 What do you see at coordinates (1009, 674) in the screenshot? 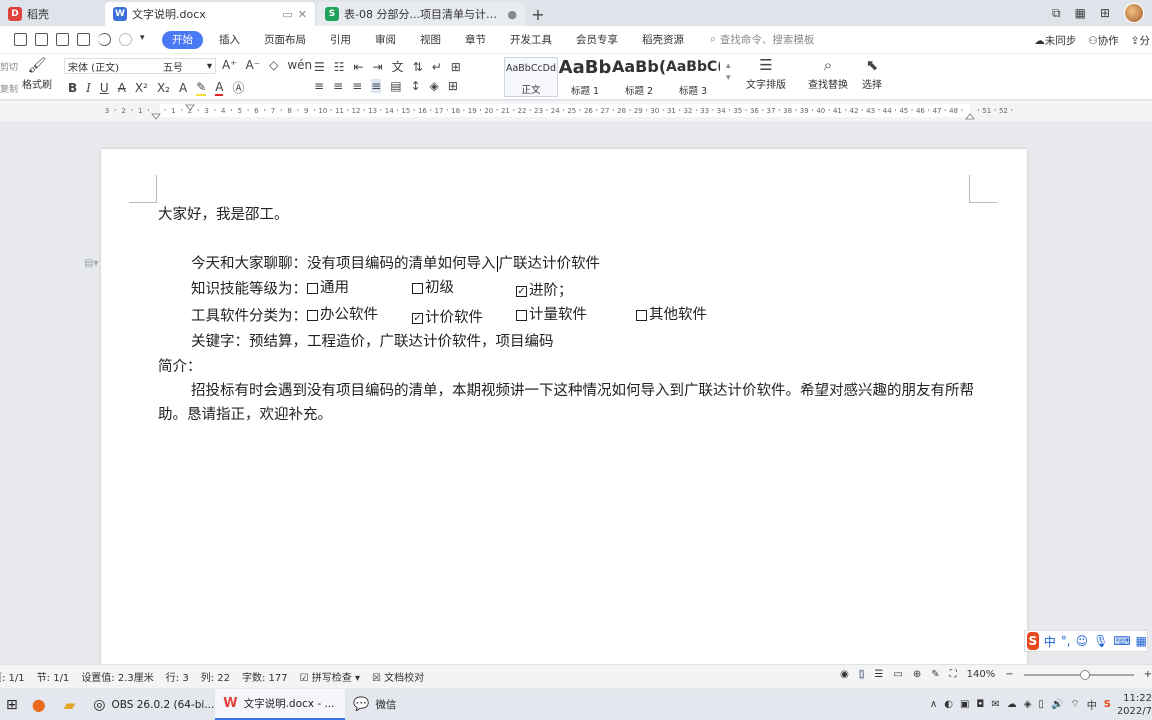
I see `zoom-out-icon: −` at bounding box center [1009, 674].